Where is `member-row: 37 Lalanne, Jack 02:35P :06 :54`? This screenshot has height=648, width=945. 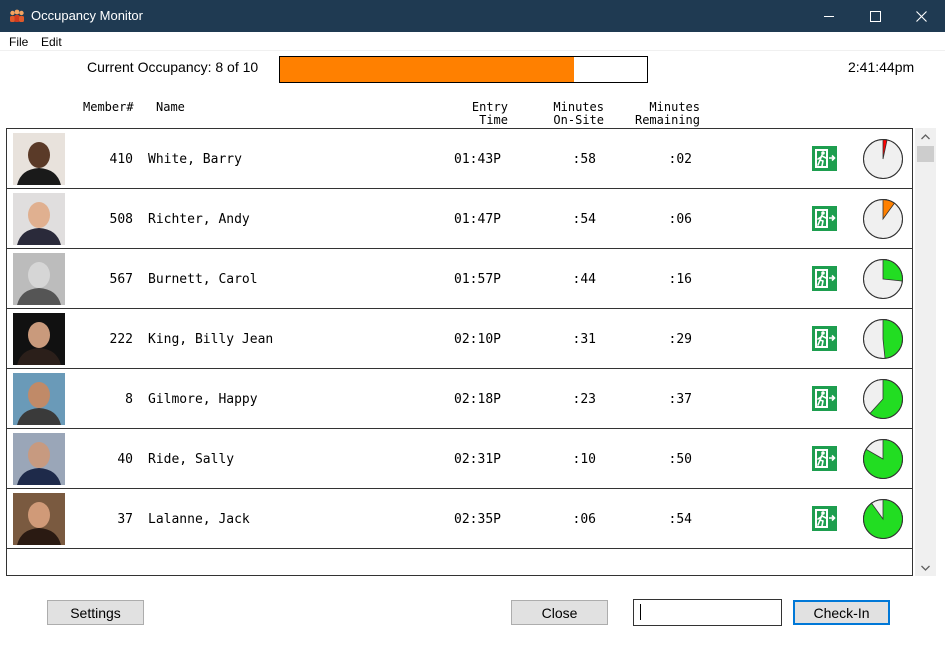 member-row: 37 Lalanne, Jack 02:35P :06 :54 is located at coordinates (459, 519).